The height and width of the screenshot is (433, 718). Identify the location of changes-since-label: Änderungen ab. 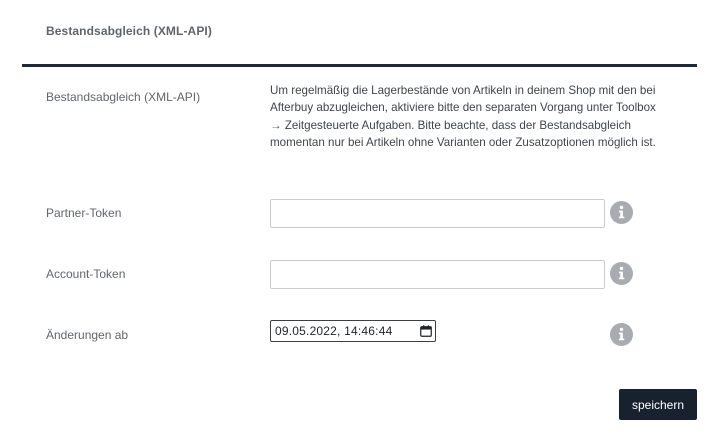
(87, 335).